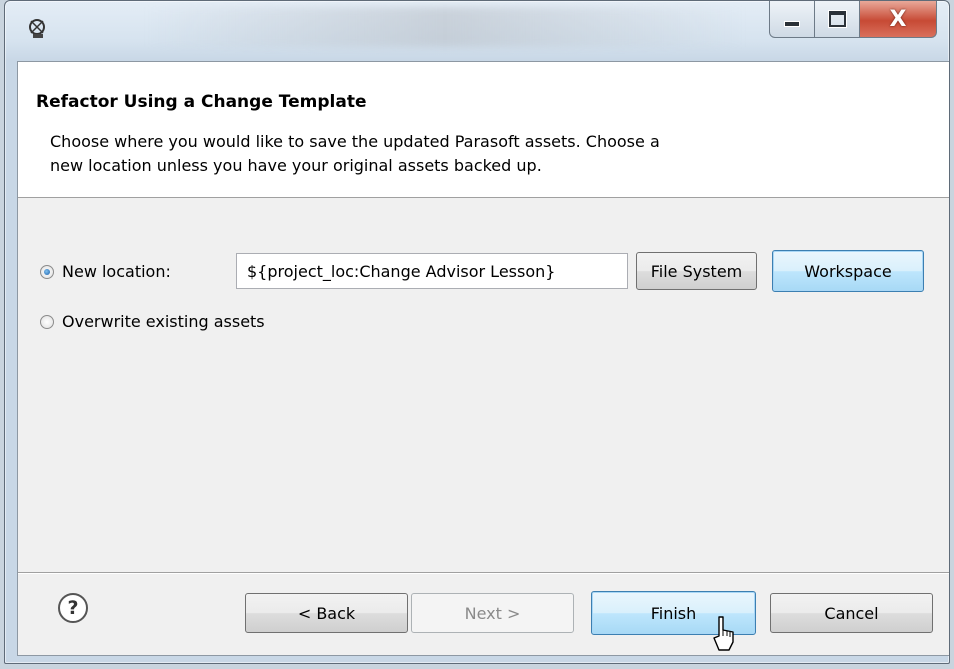 This screenshot has width=954, height=669. I want to click on page-title: Refactor Using a Change Template, so click(201, 102).